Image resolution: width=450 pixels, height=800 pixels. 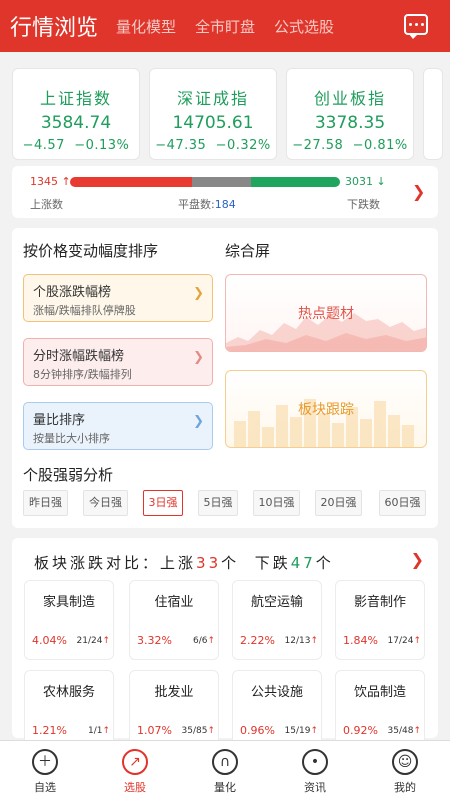 I want to click on sector-card: 公共设施 0.96% 15/19↑, so click(x=277, y=710).